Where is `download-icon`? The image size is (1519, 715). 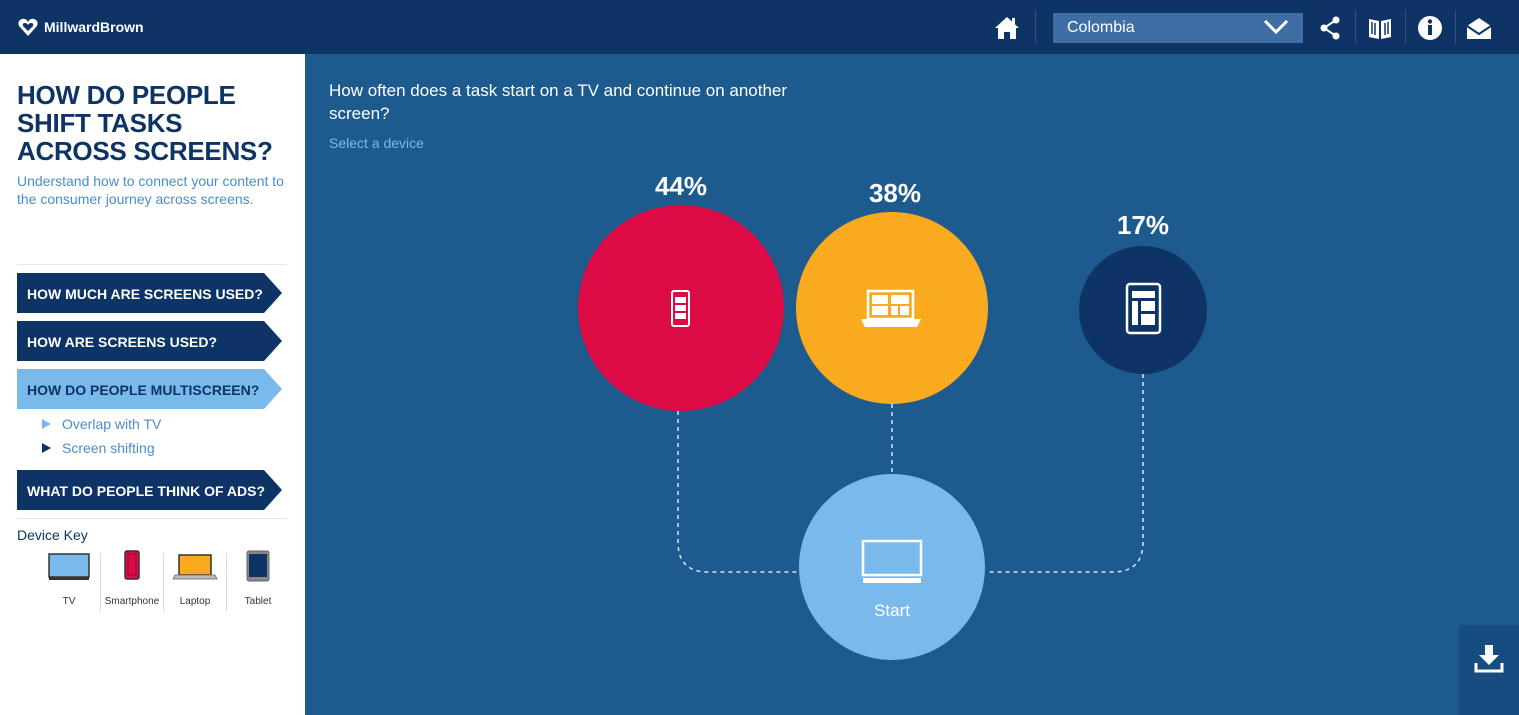 download-icon is located at coordinates (1489, 659).